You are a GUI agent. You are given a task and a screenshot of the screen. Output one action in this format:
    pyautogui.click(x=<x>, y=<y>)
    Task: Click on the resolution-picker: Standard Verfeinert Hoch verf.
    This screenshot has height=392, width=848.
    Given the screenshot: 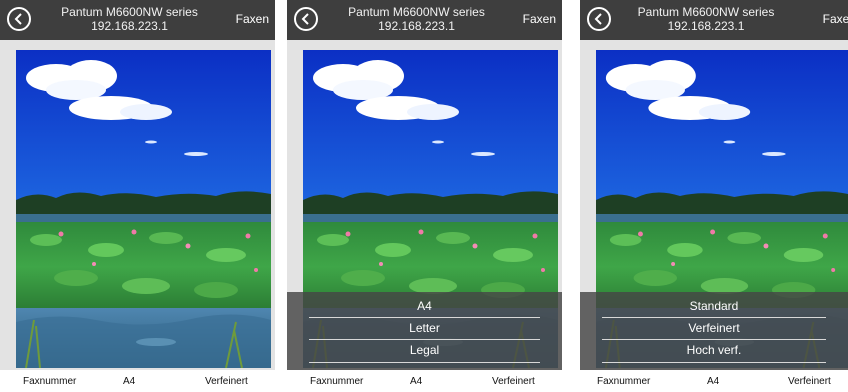 What is the action you would take?
    pyautogui.click(x=714, y=331)
    